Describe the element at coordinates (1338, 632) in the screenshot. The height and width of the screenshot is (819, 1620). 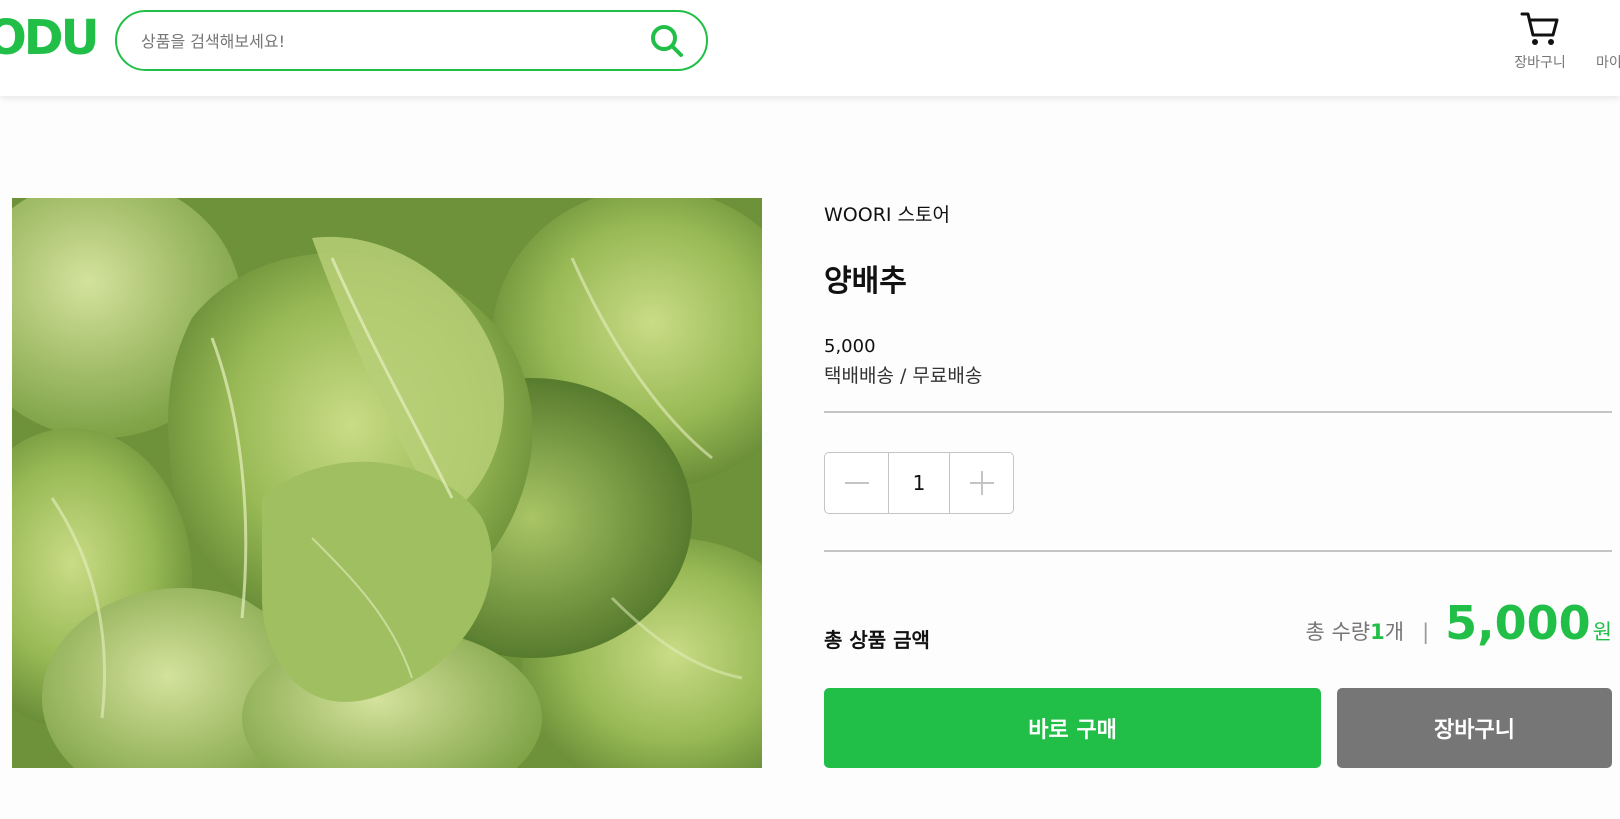
I see `total-count-prefix: 총 수량` at that location.